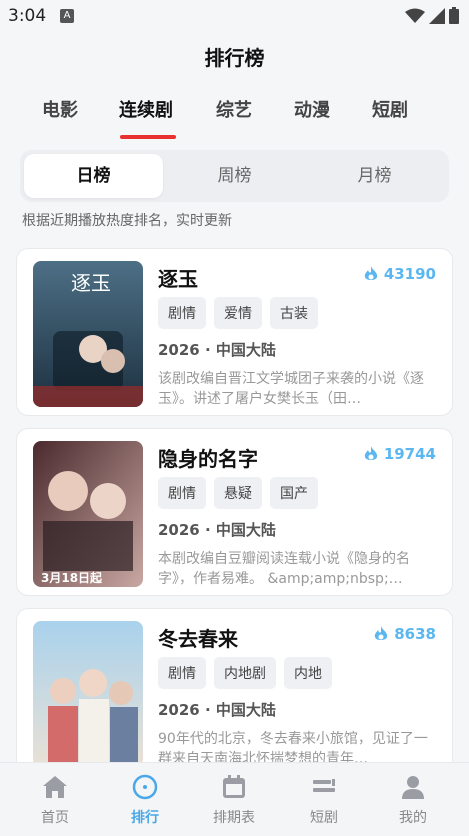 The width and height of the screenshot is (469, 836). I want to click on tag: 内地, so click(308, 673).